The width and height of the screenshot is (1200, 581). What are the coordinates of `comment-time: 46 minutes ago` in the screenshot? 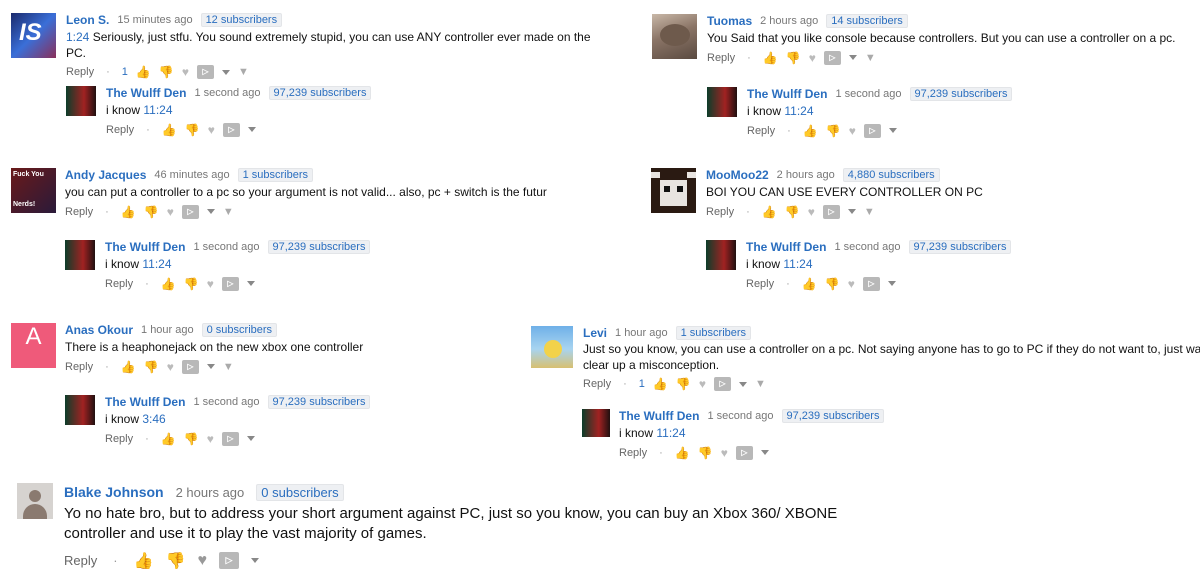 It's located at (191, 175).